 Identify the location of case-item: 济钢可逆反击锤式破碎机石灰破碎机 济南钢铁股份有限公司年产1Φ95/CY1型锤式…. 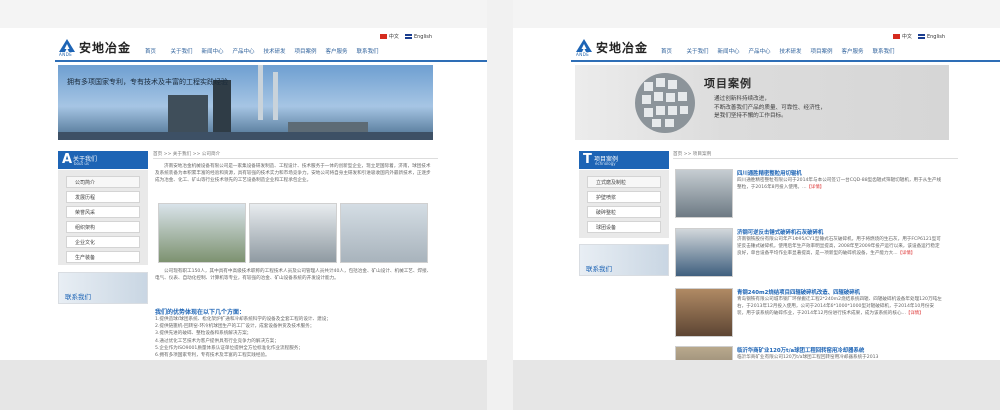
(808, 251).